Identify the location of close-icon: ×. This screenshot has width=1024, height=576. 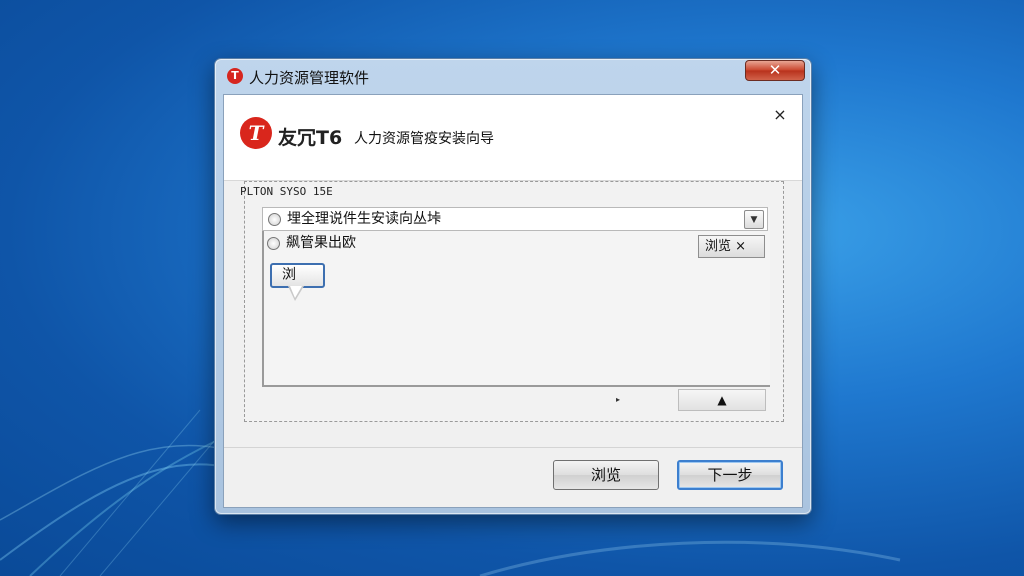
(780, 115).